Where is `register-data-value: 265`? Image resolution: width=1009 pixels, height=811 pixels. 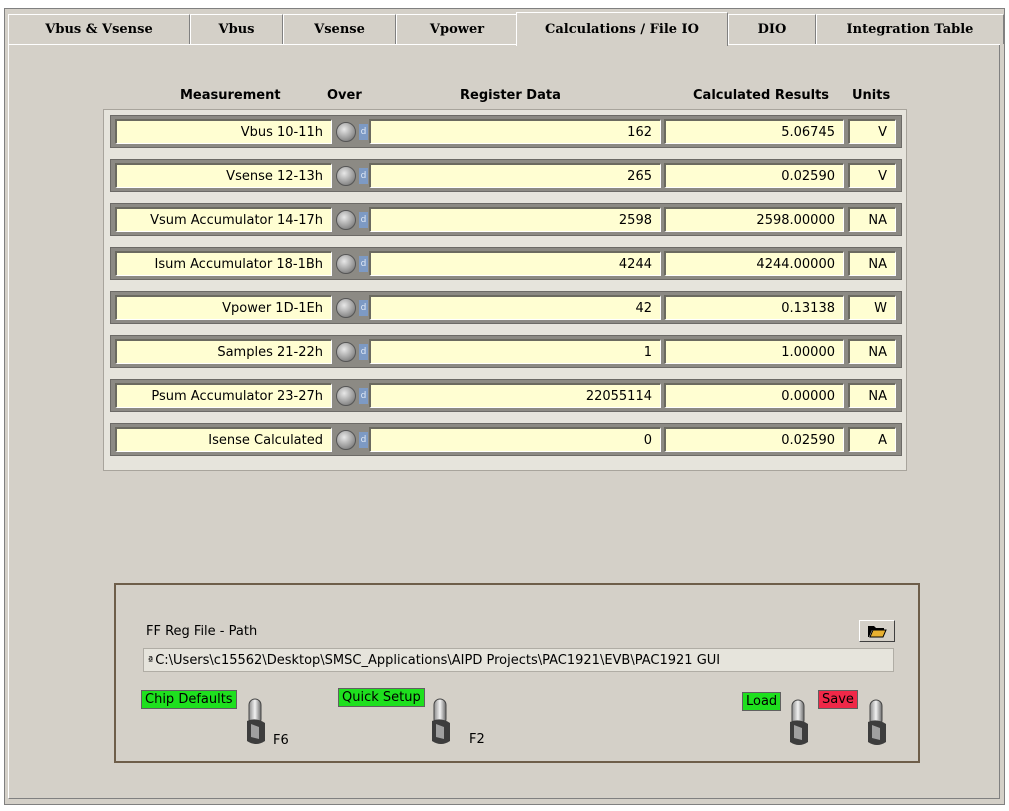
register-data-value: 265 is located at coordinates (515, 175).